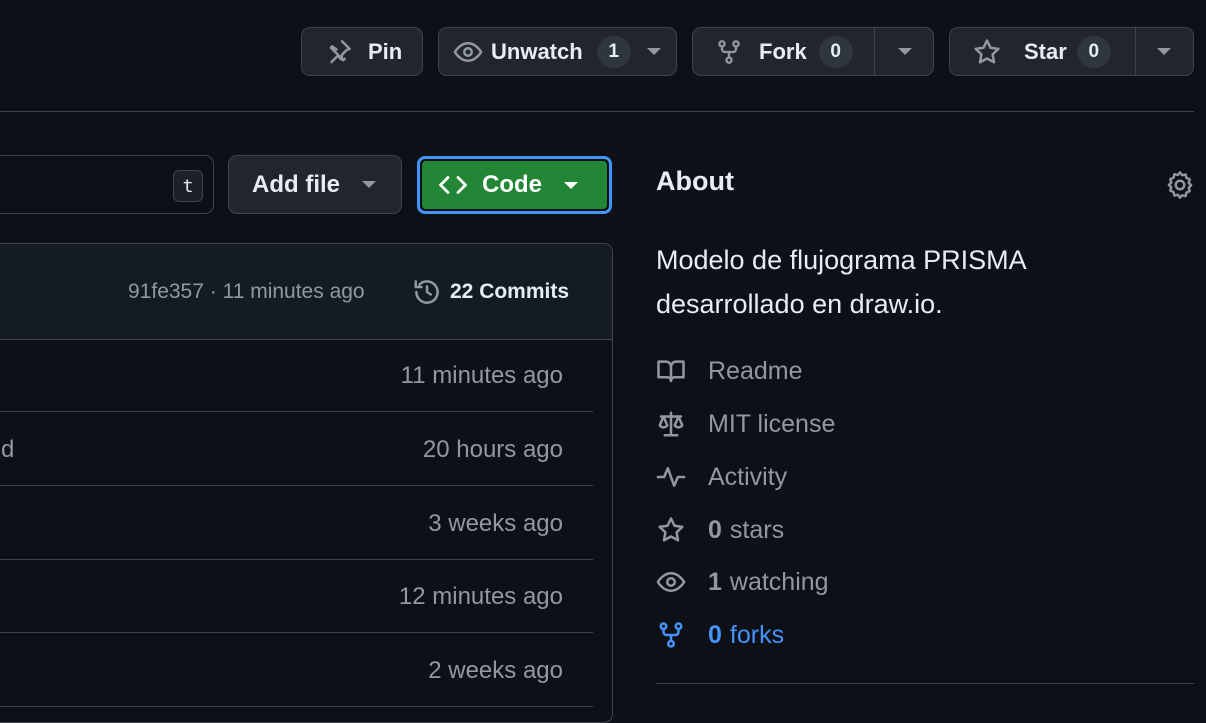 The image size is (1206, 723). I want to click on about-divider, so click(925, 683).